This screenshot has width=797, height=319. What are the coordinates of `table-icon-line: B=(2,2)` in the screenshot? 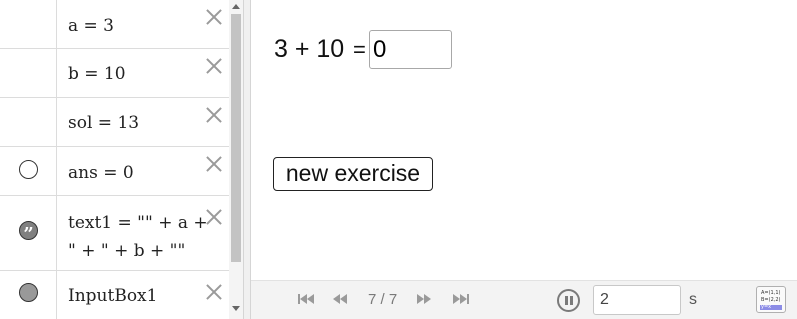 It's located at (771, 300).